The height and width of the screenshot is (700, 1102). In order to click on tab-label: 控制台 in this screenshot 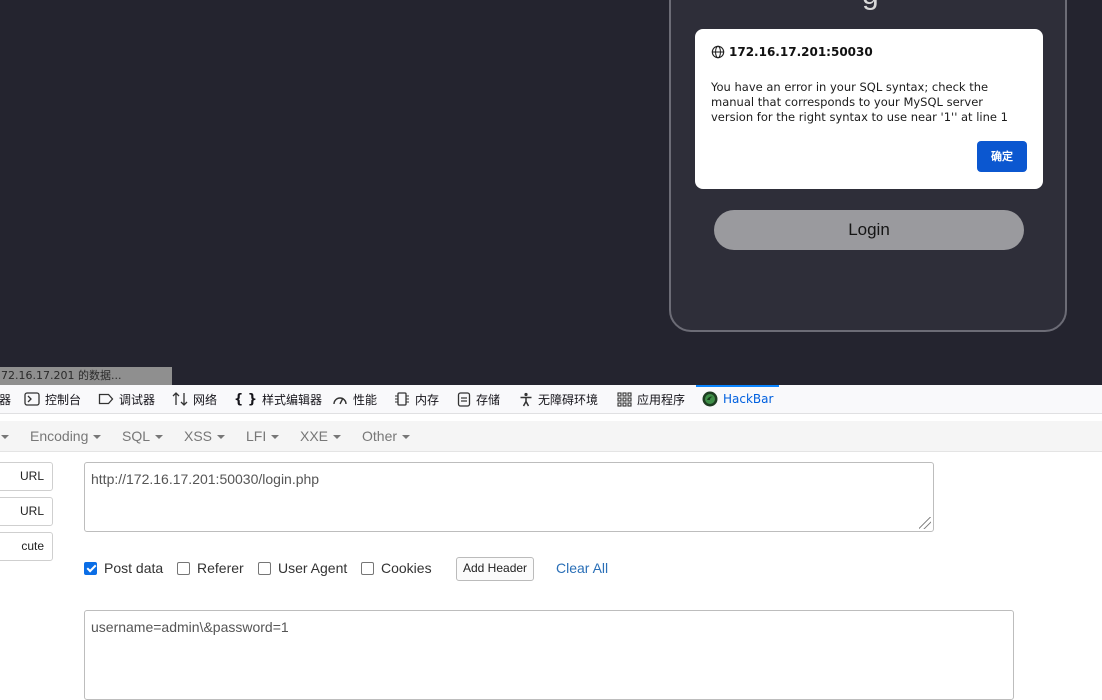, I will do `click(63, 399)`.